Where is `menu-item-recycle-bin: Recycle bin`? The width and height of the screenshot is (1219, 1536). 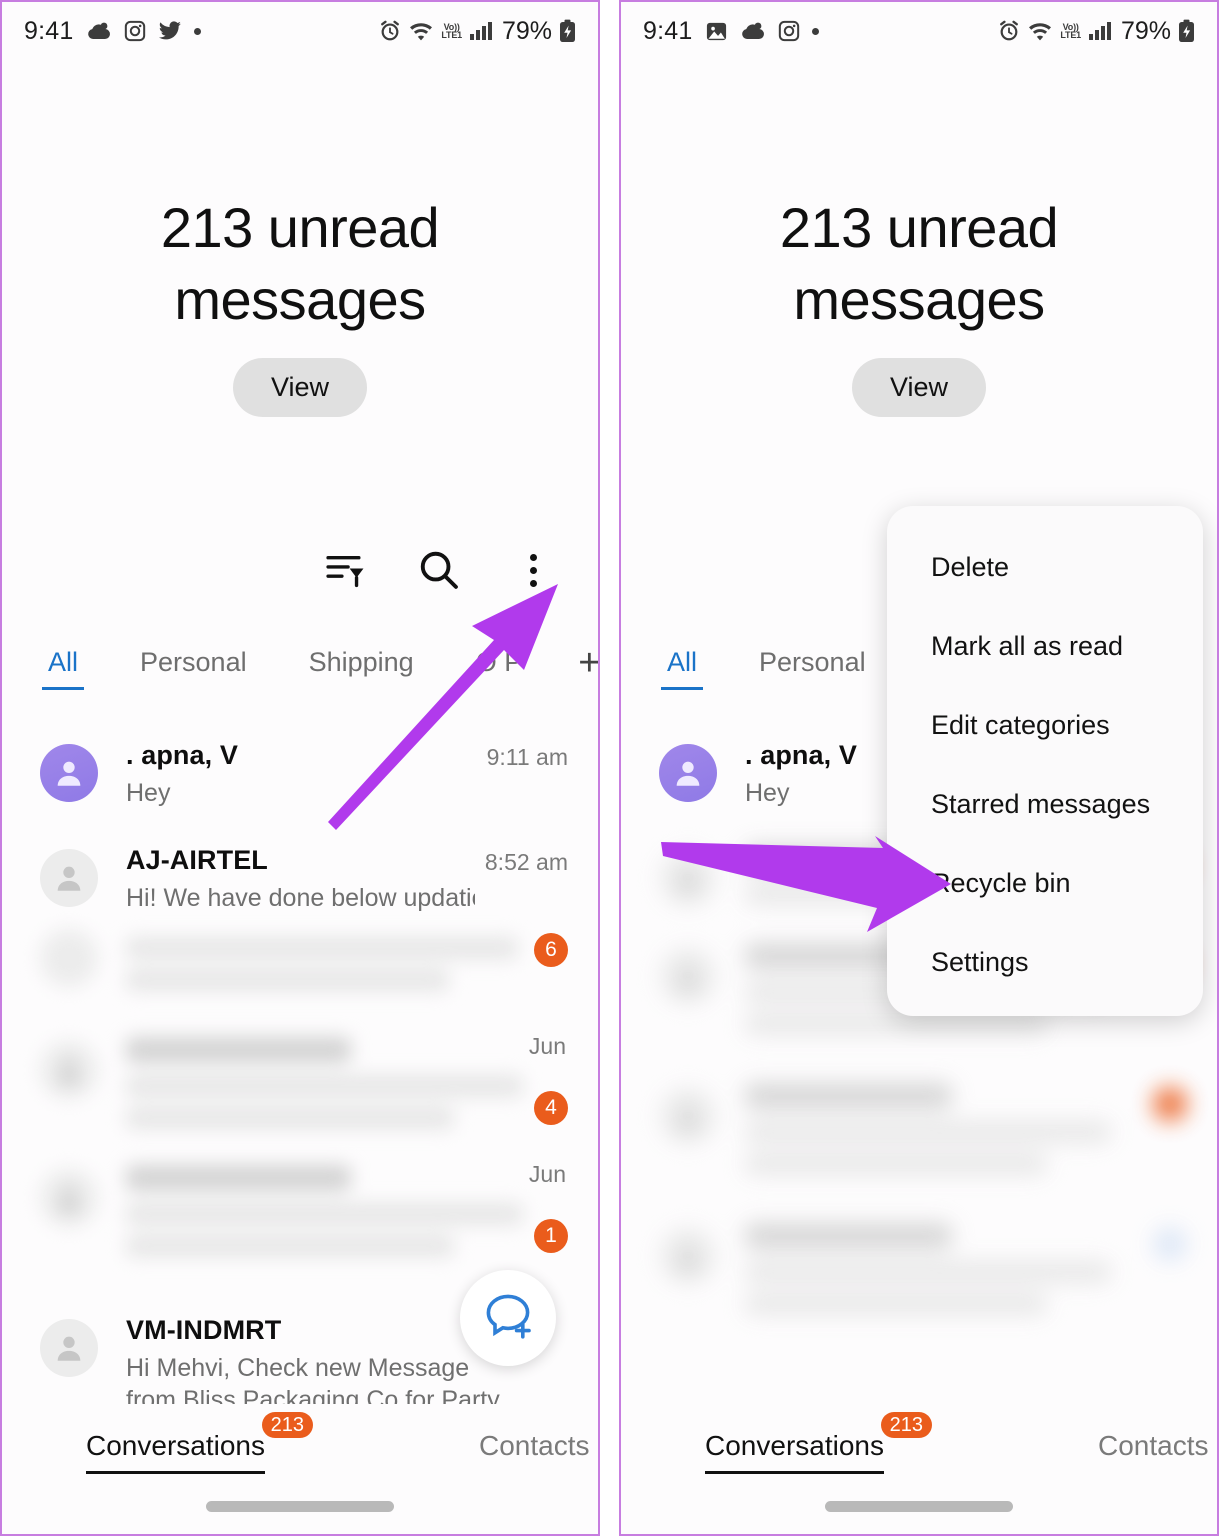
menu-item-recycle-bin: Recycle bin is located at coordinates (1045, 883).